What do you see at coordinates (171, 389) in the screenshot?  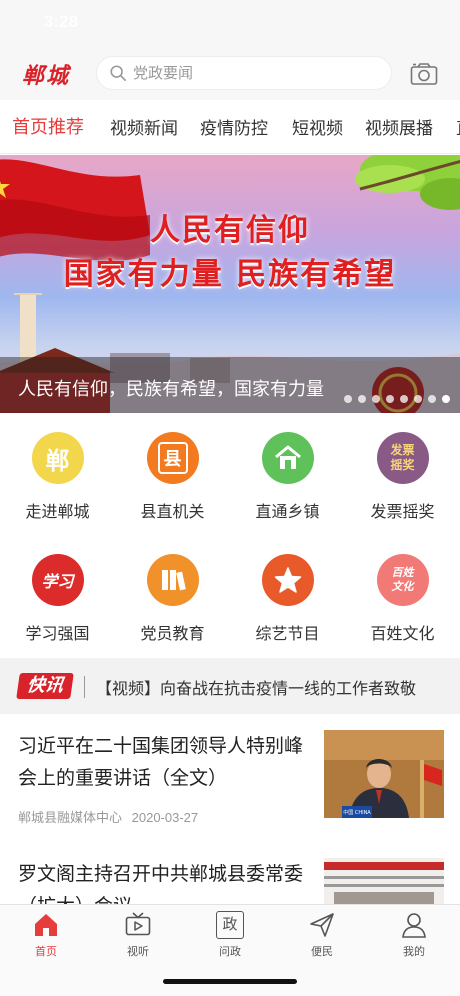 I see `banner-caption: 人民有信仰，民族有希望，国家有力量` at bounding box center [171, 389].